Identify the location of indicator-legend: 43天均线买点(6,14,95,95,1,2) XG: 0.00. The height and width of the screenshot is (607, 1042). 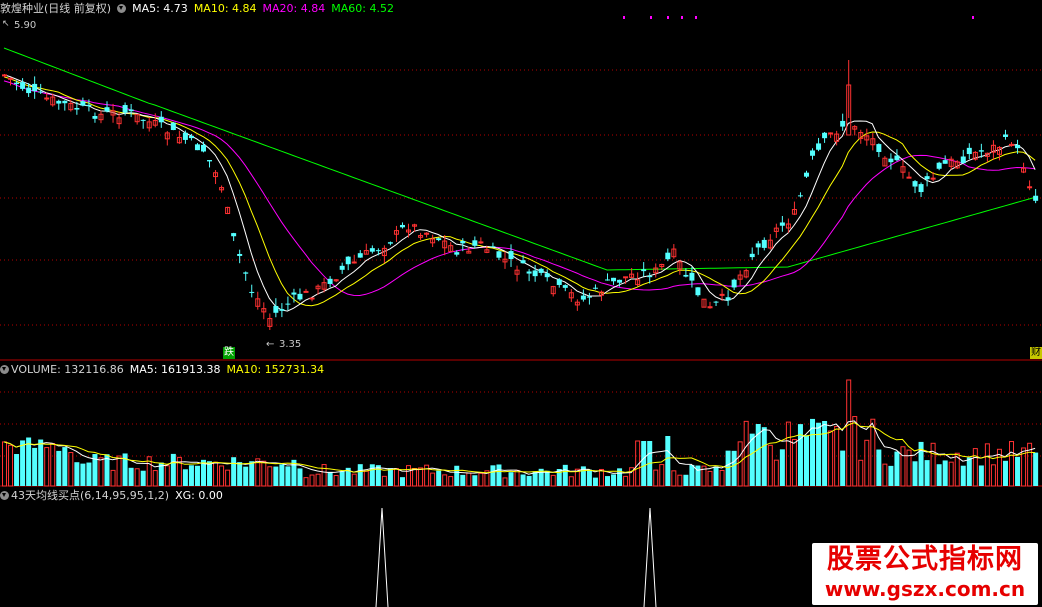
(114, 496).